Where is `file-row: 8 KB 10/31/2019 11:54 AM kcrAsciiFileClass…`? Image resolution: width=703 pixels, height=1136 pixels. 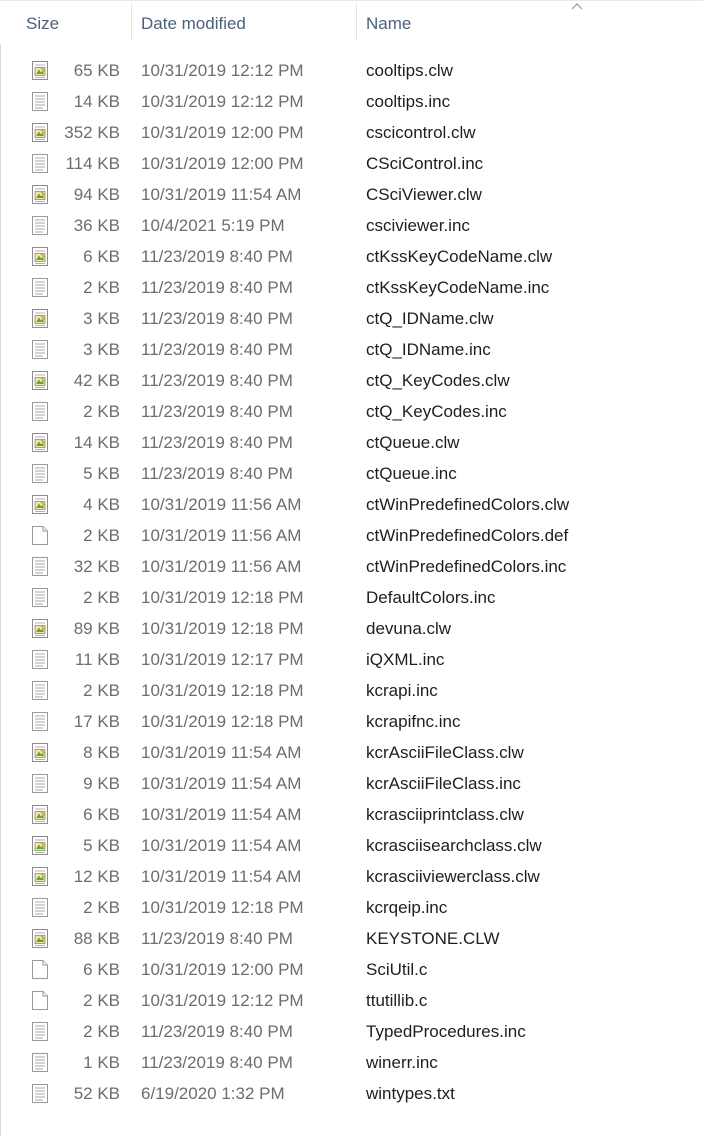 file-row: 8 KB 10/31/2019 11:54 AM kcrAsciiFileClass… is located at coordinates (351, 752).